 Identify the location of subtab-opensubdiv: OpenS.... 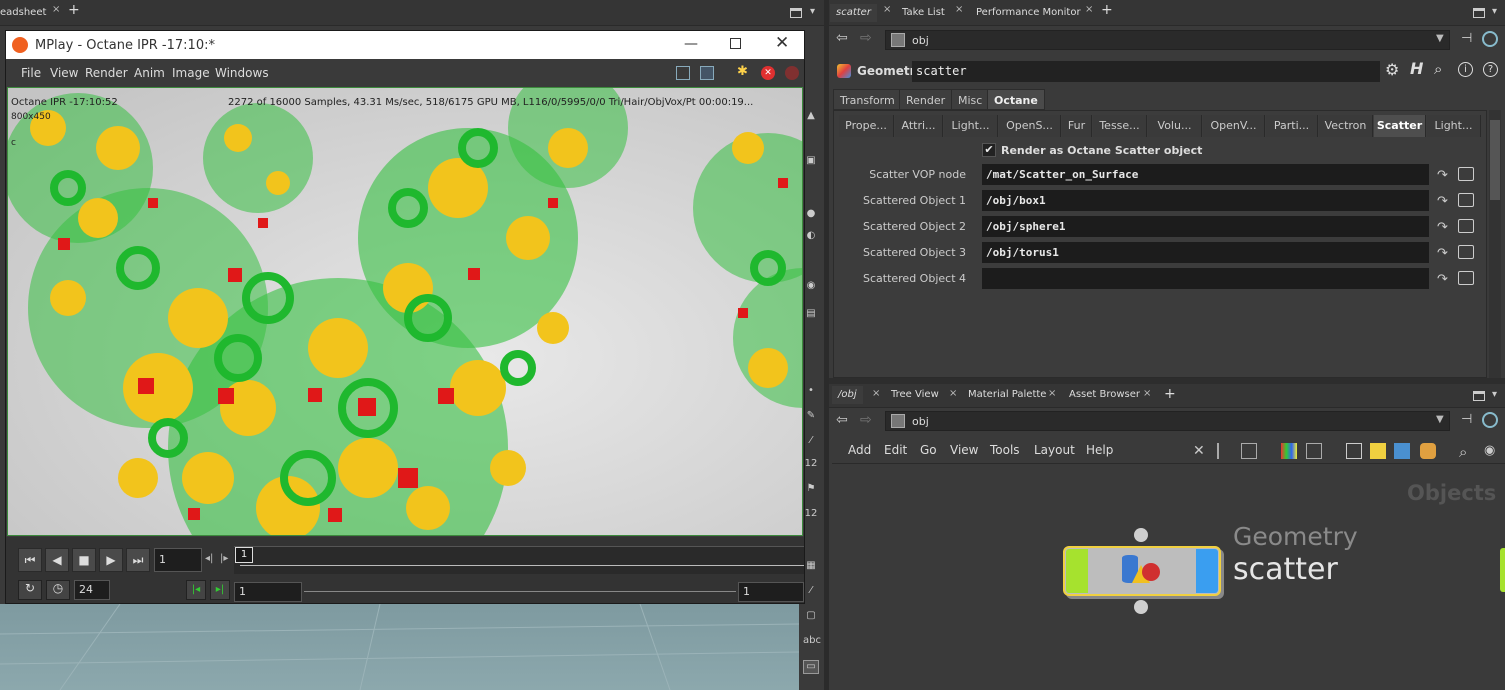
(1030, 126).